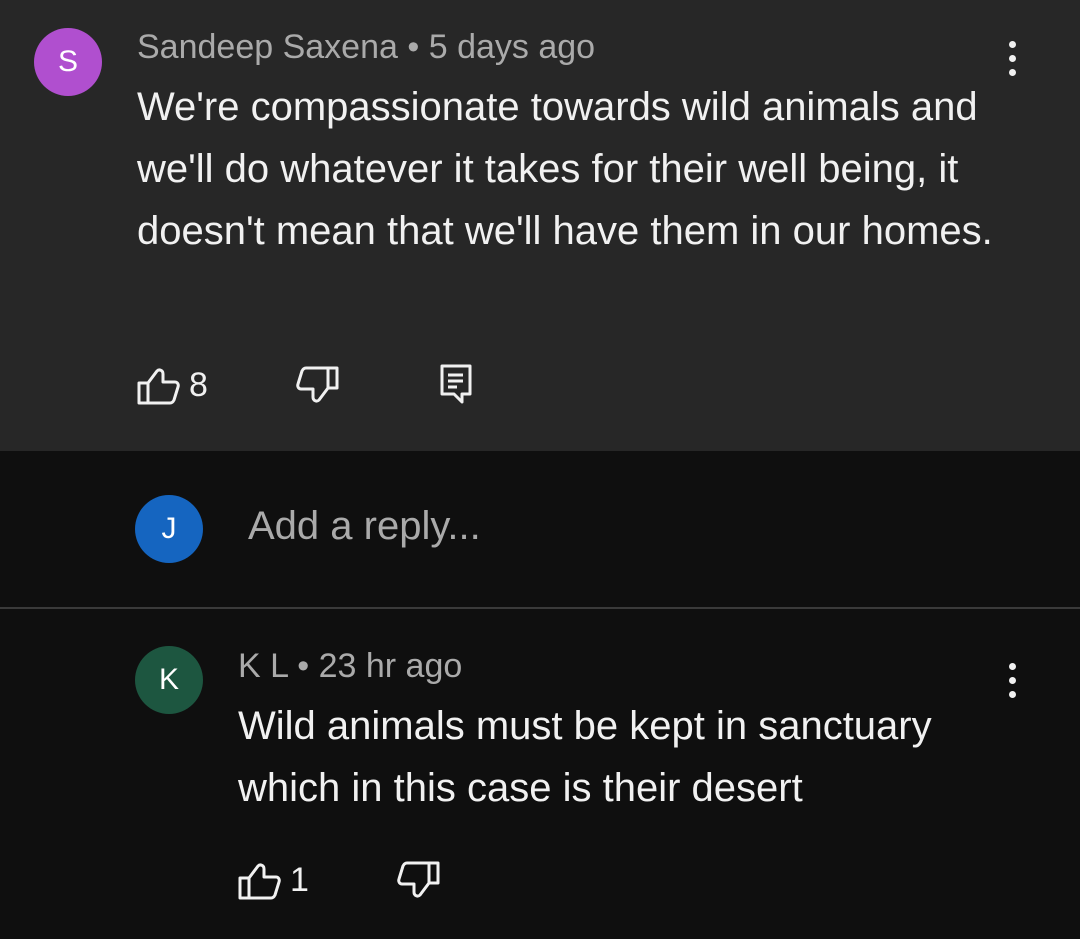 The image size is (1080, 939). I want to click on like-count: 1, so click(299, 880).